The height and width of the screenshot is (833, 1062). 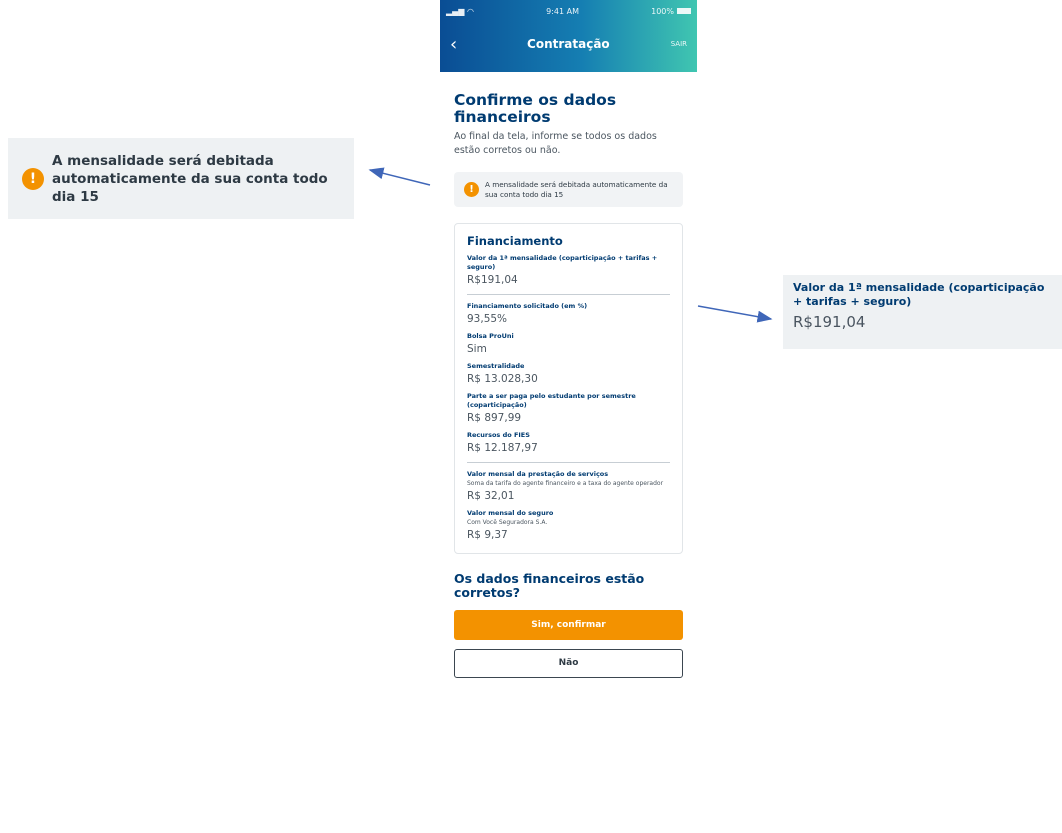 I want to click on confirm-question: Os dados financeiros estão corretos?, so click(x=549, y=585).